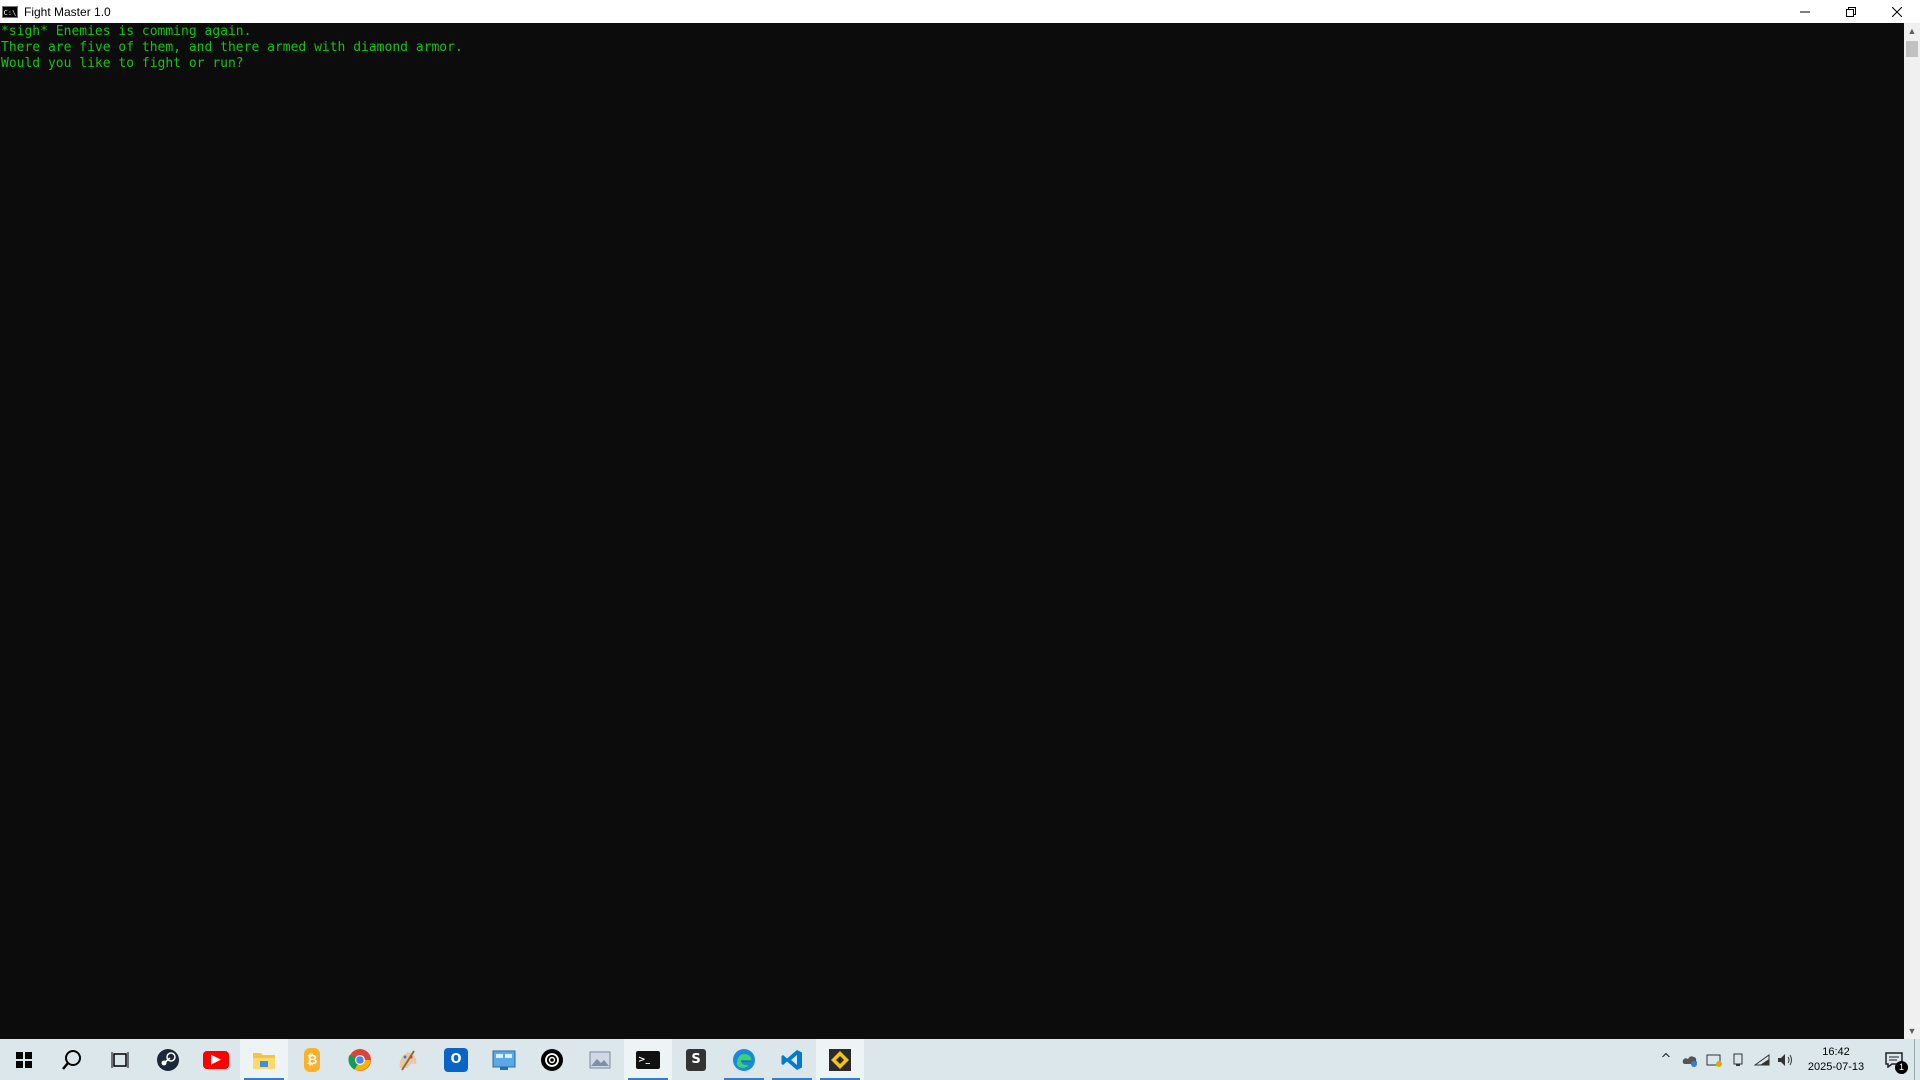  I want to click on restore-button, so click(1851, 11).